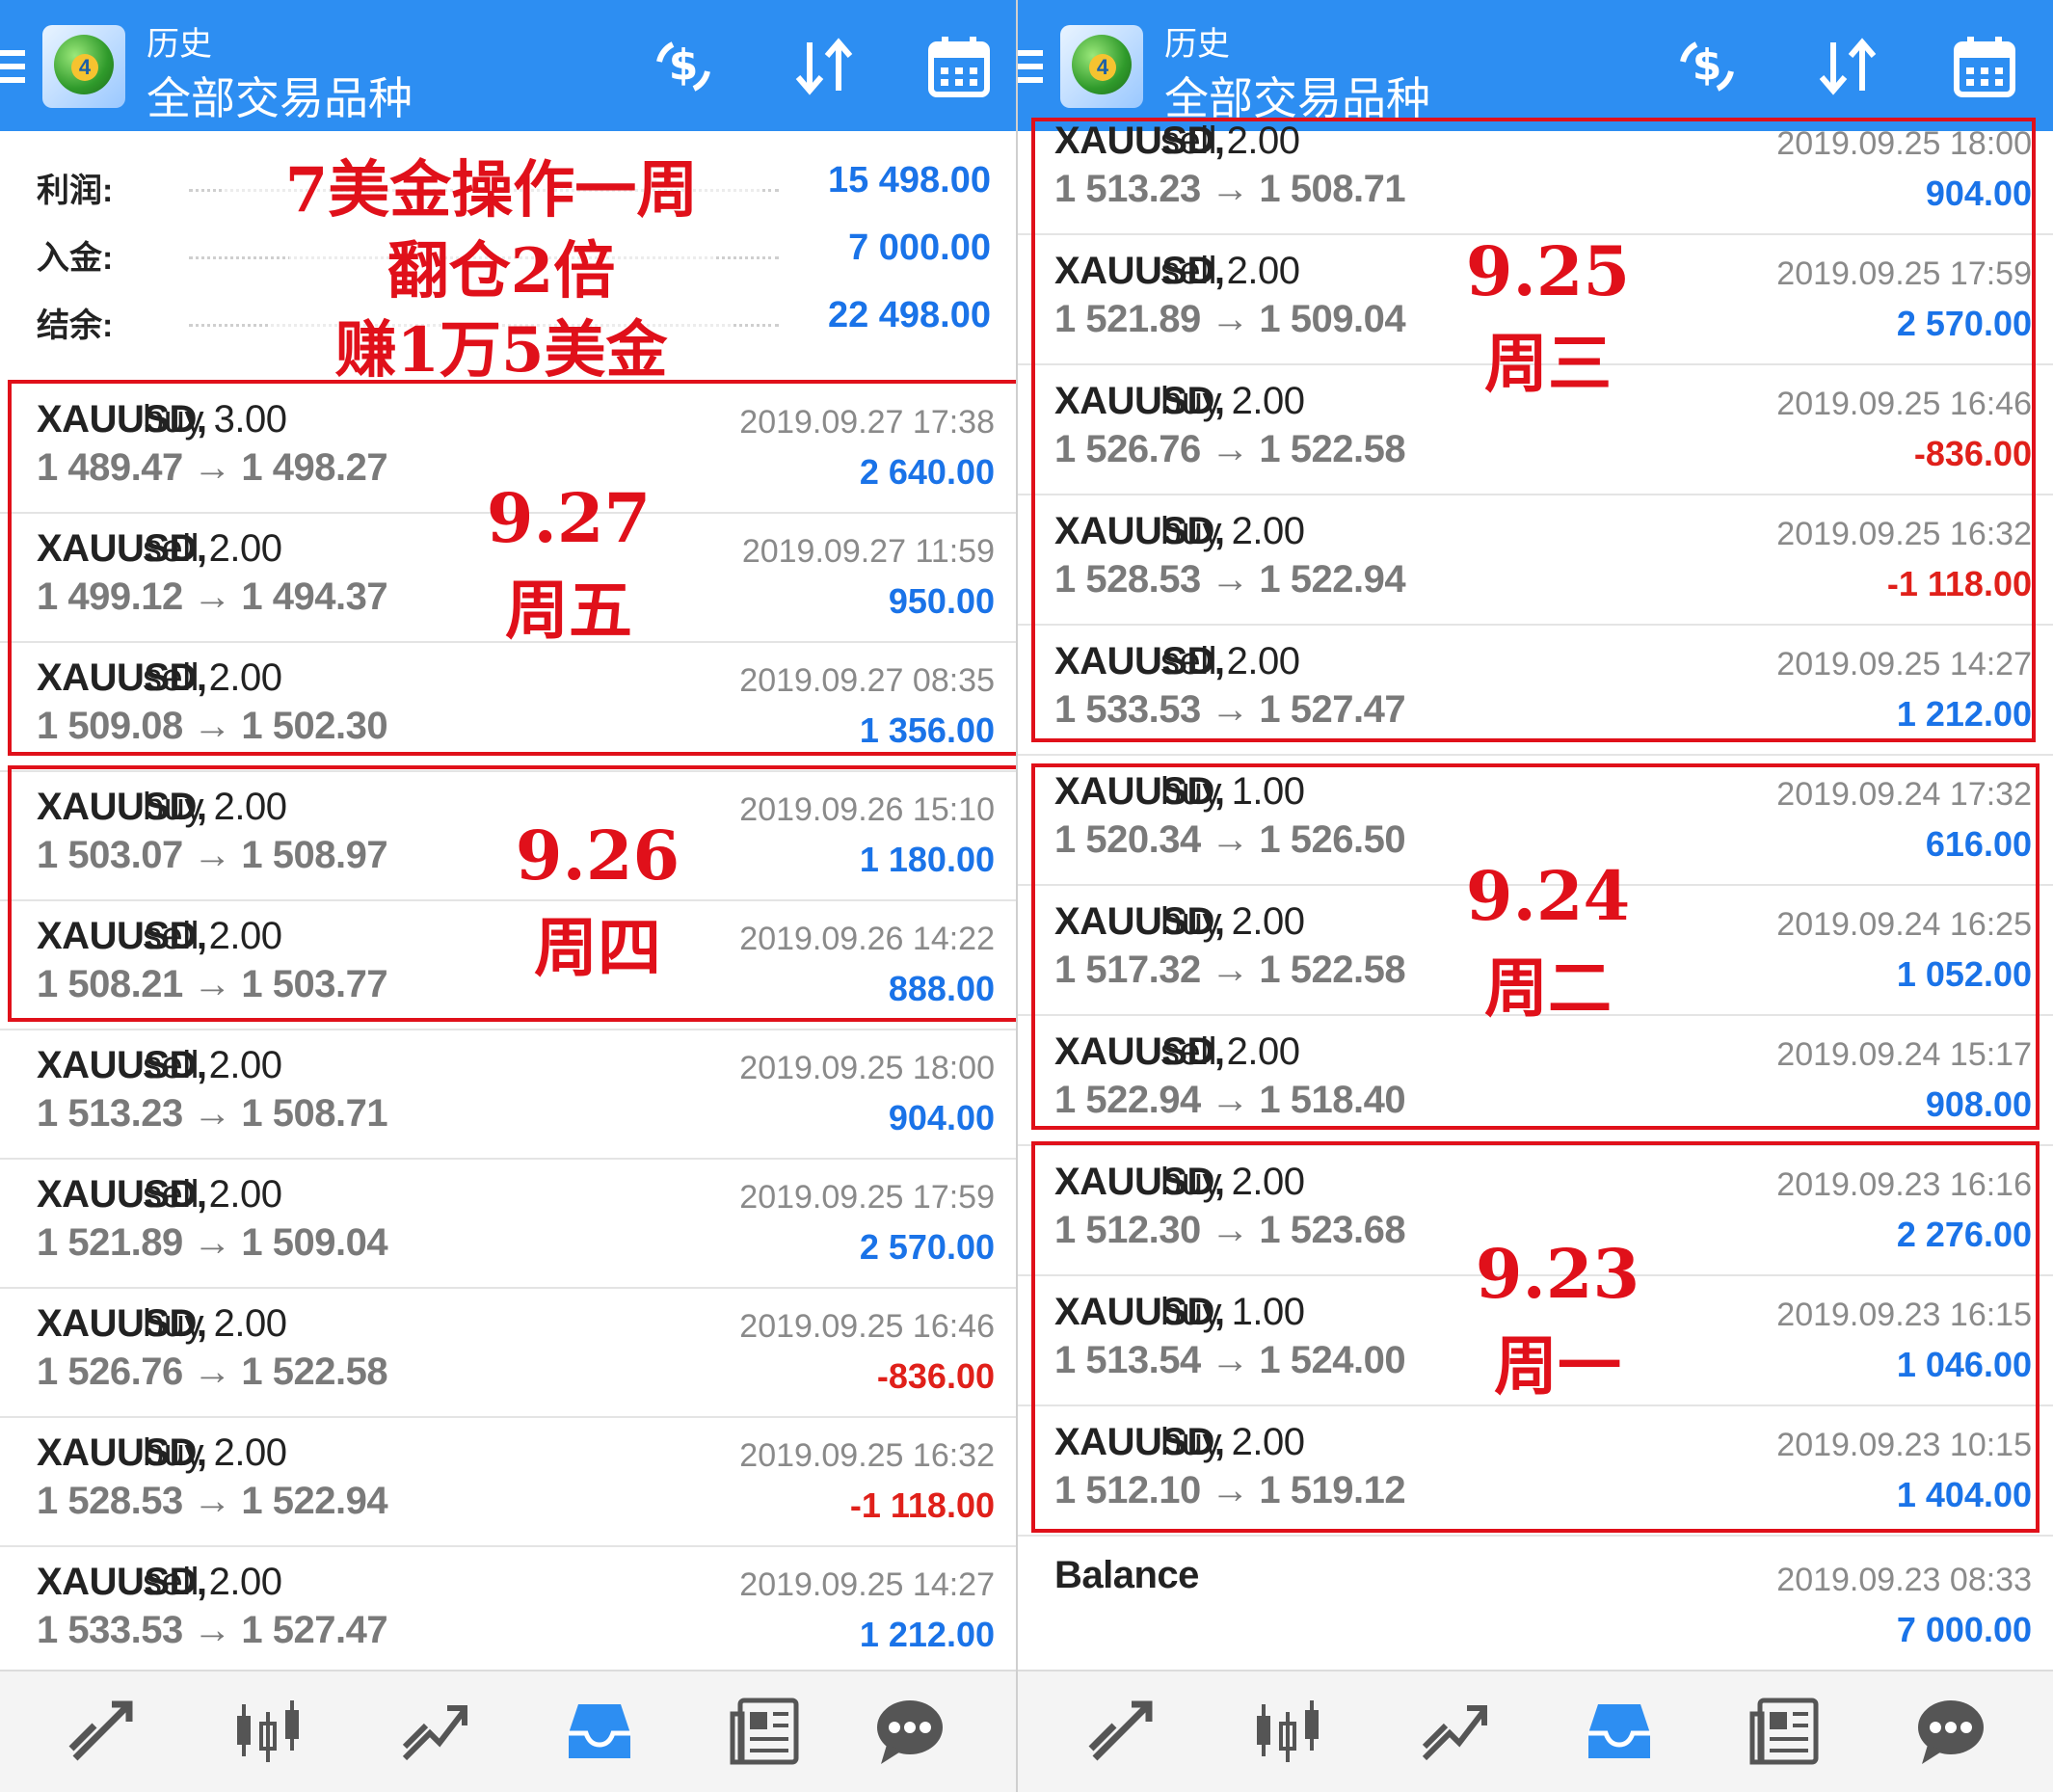 This screenshot has width=2053, height=1792. I want to click on annotation-headline-2: 翻仓2倍, so click(501, 266).